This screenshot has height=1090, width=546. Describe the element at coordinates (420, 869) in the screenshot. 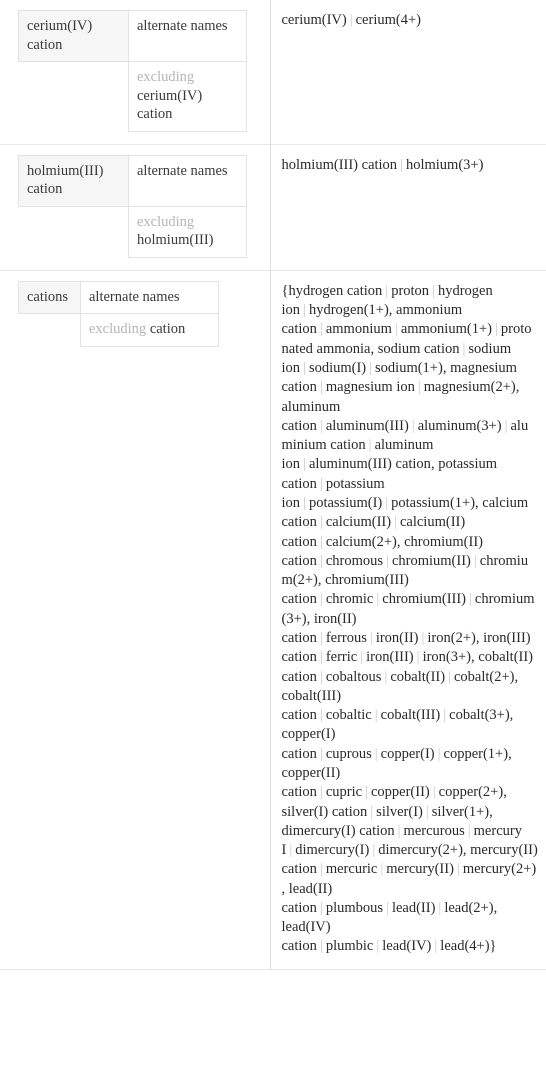

I see `alternate-name: mercury(II)` at that location.